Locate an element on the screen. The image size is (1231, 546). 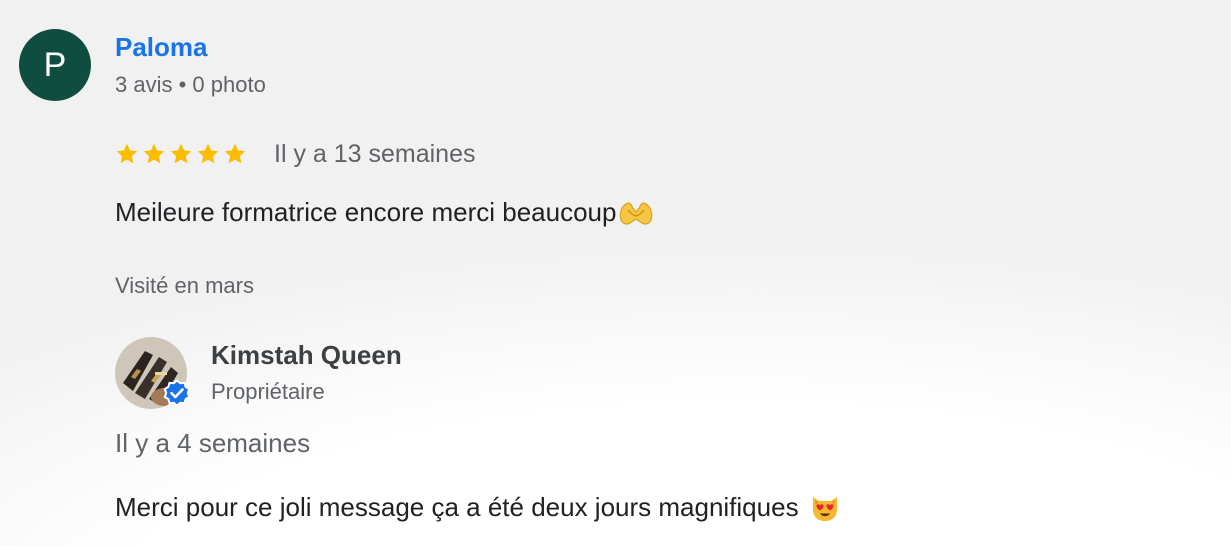
verified-badge-icon is located at coordinates (177, 394).